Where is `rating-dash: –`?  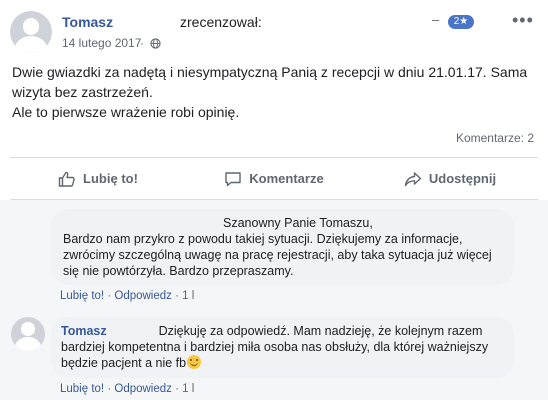 rating-dash: – is located at coordinates (436, 19).